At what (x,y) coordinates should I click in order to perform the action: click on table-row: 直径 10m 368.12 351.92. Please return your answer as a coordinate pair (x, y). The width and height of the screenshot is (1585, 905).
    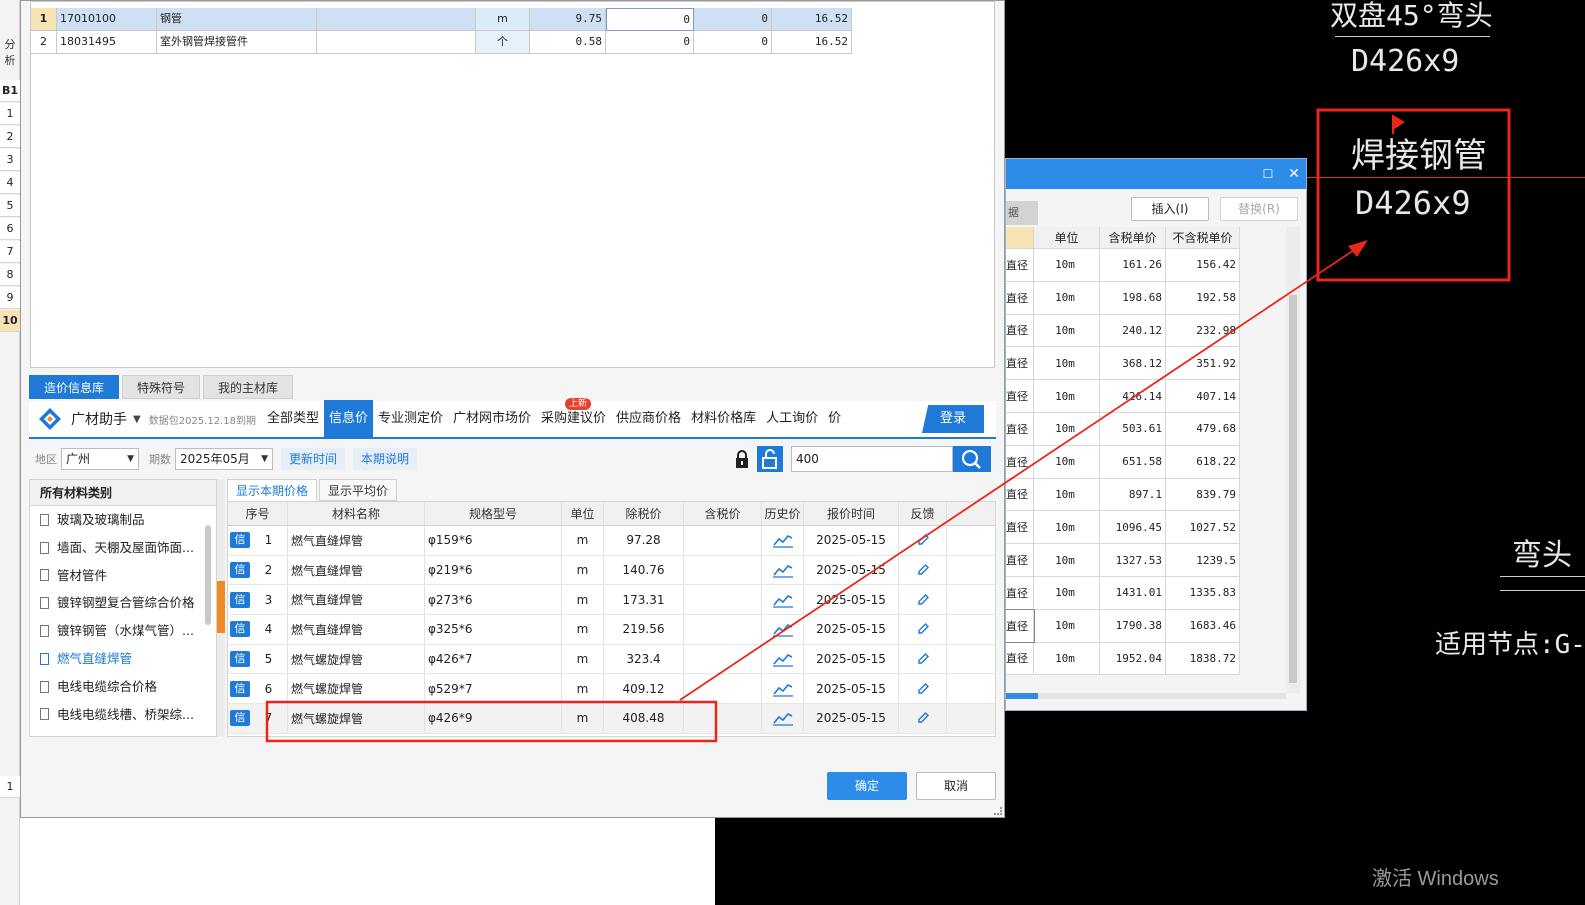
    Looking at the image, I should click on (1123, 364).